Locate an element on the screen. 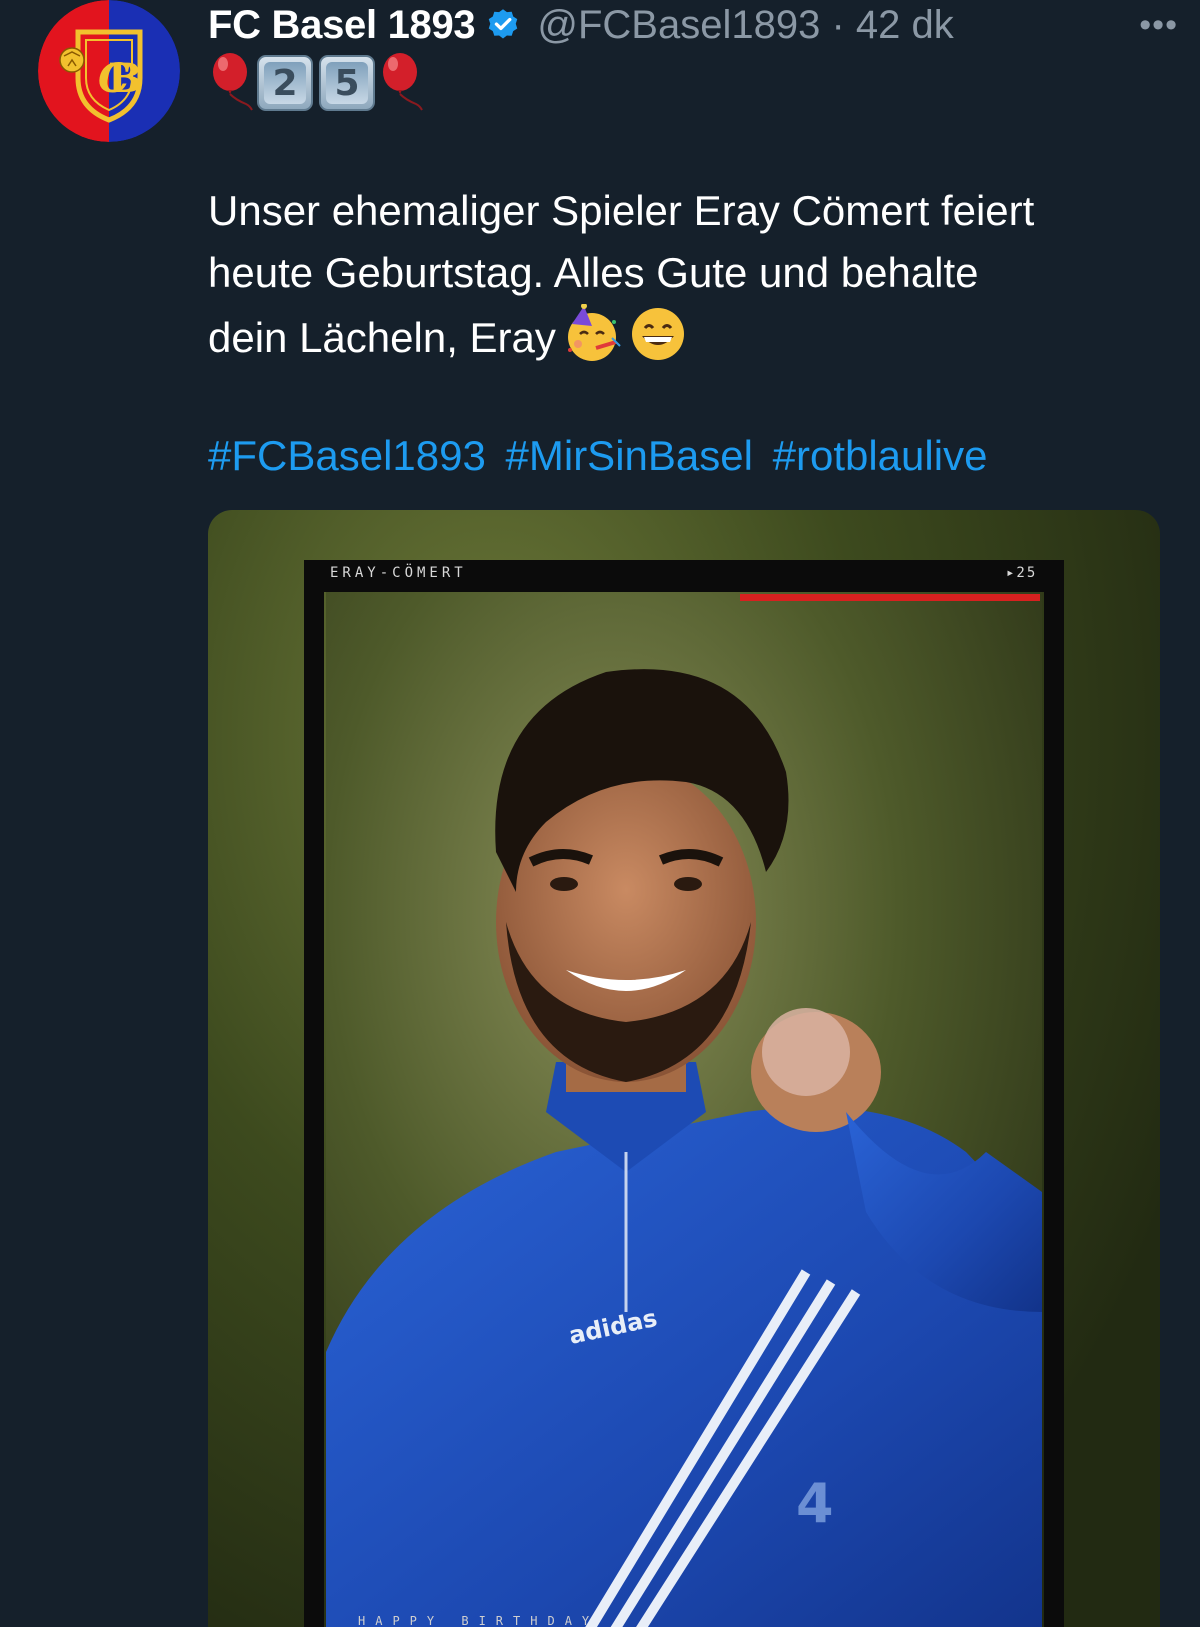 The width and height of the screenshot is (1200, 1627). frame-bottom-caption: HAPPY BIRTHDAY is located at coordinates (479, 1620).